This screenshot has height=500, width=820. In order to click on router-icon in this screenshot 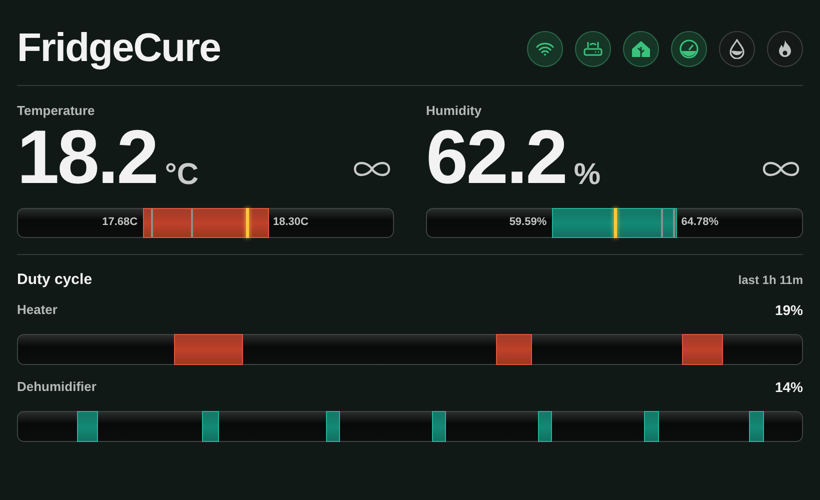, I will do `click(593, 48)`.